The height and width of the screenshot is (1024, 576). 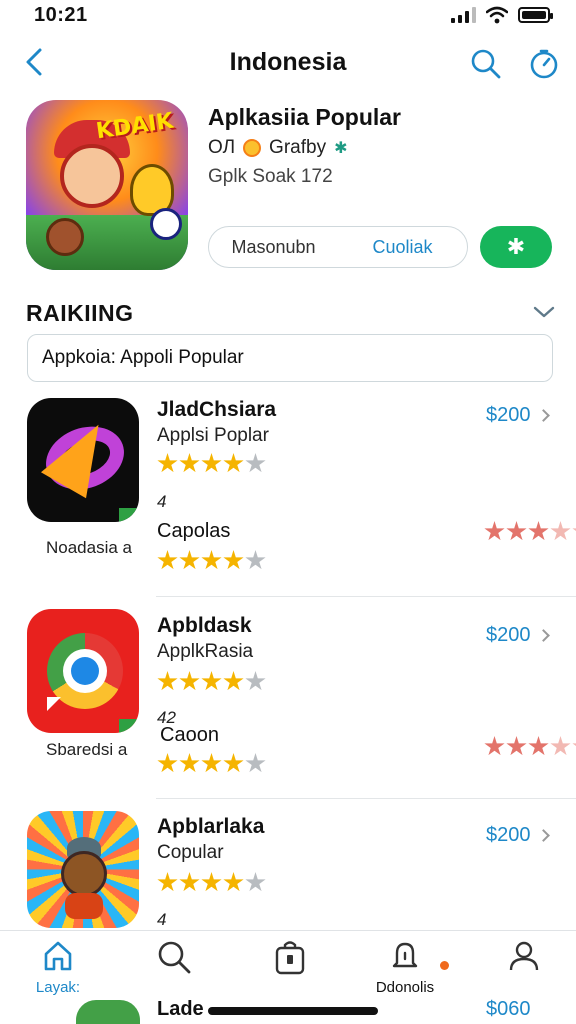 I want to click on chevron-down-icon, so click(x=544, y=312).